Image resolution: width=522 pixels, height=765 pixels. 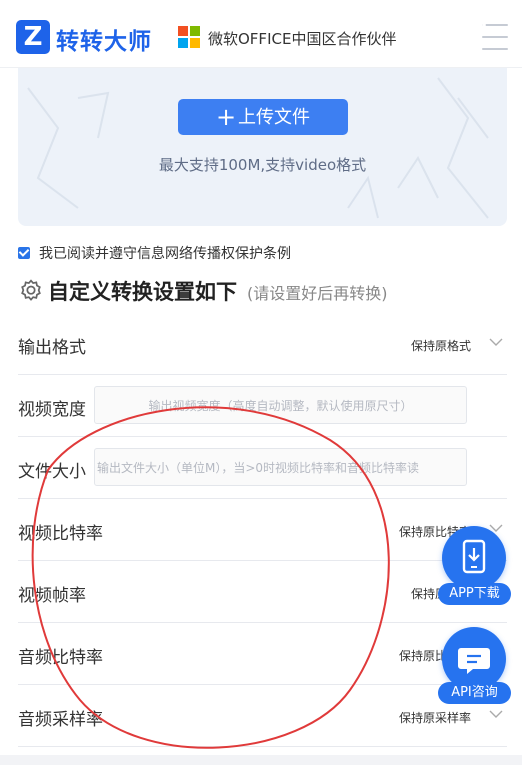 I want to click on row-audio-samplerate: 音频采样率 保持原采样率, so click(x=262, y=716).